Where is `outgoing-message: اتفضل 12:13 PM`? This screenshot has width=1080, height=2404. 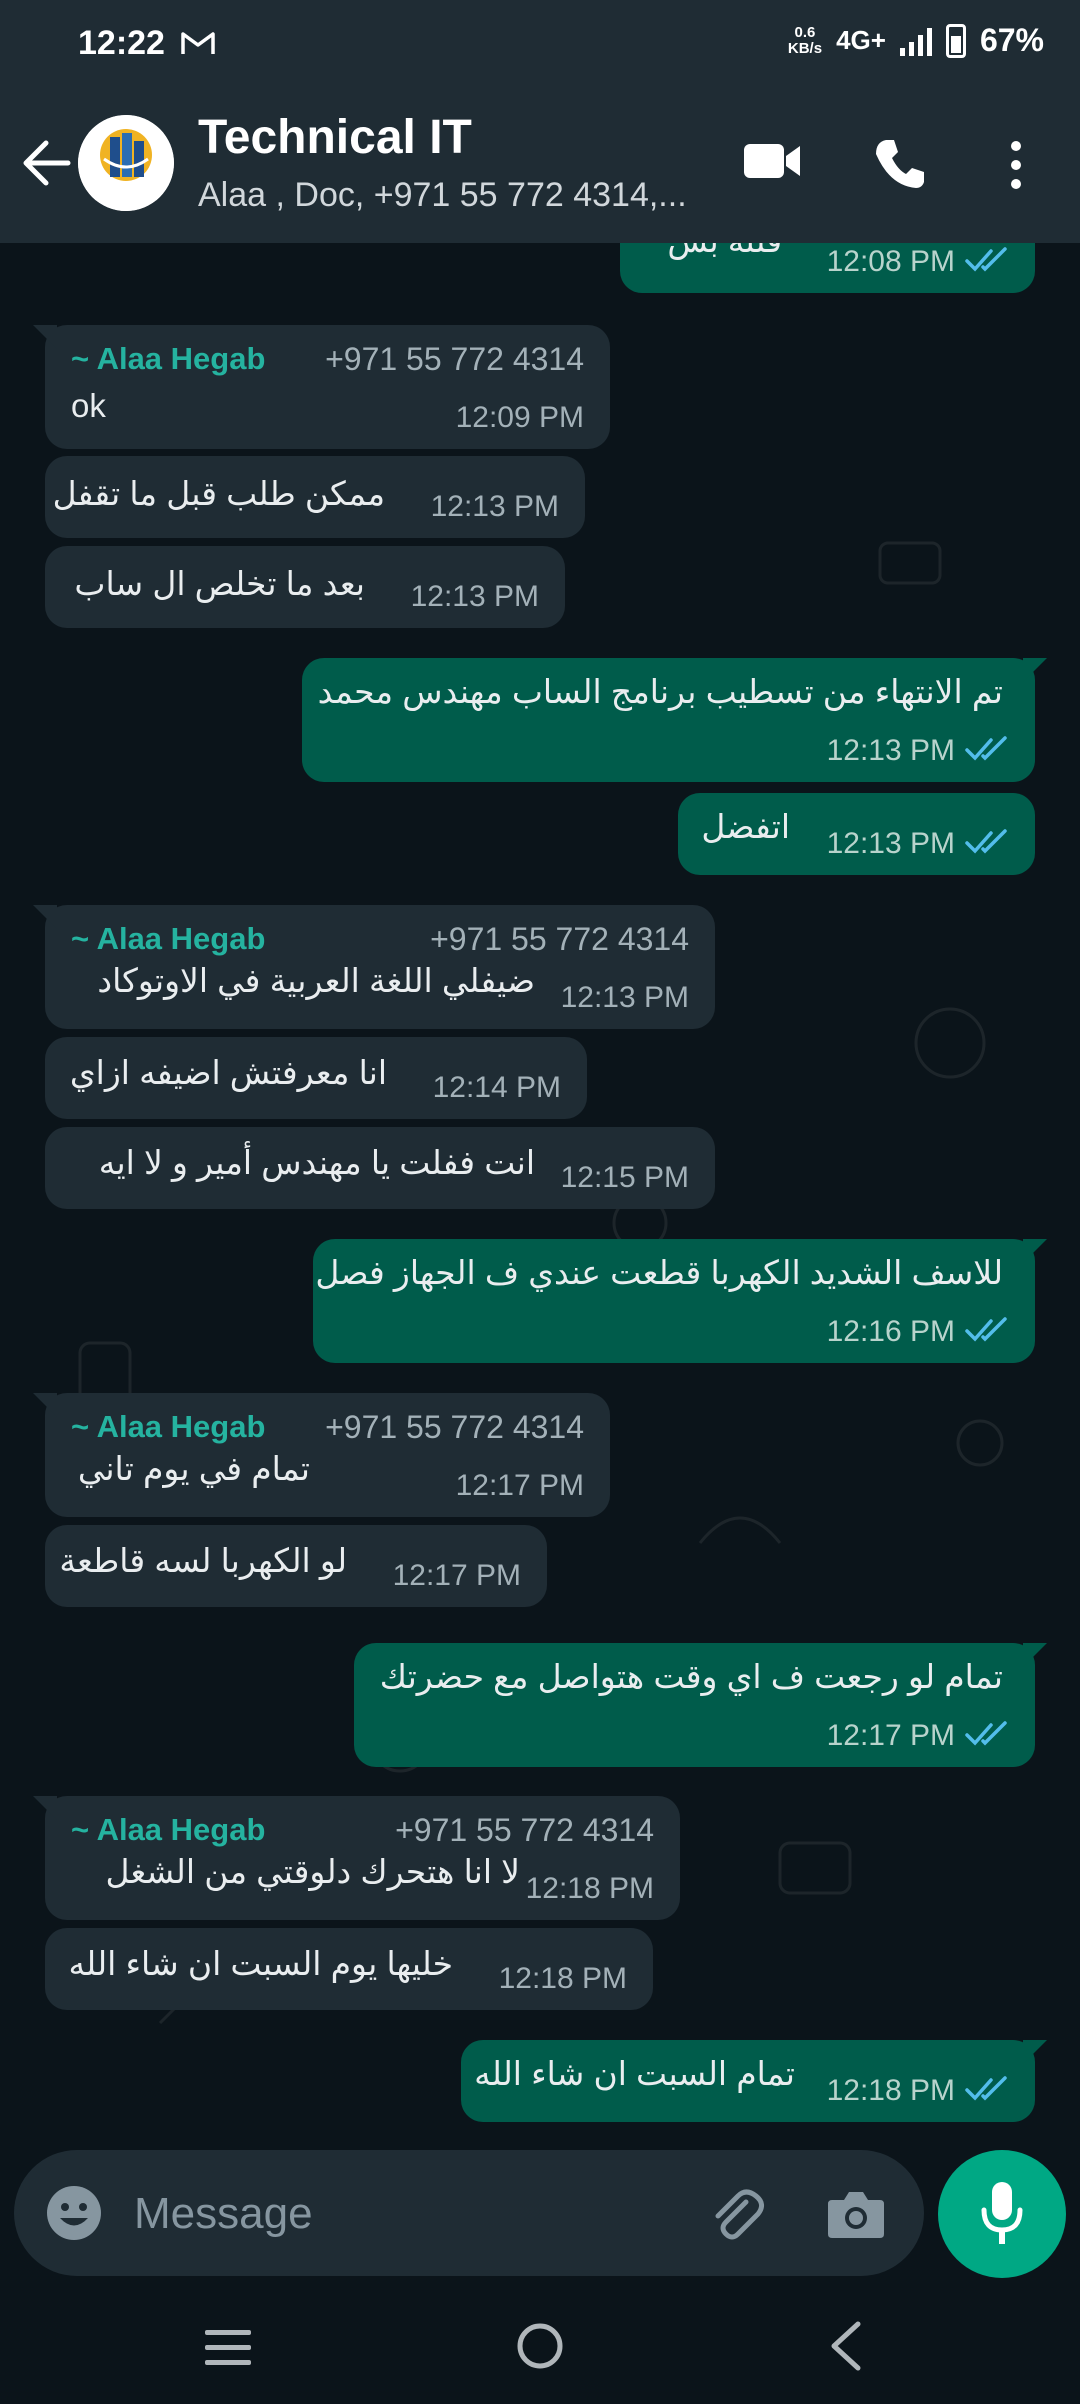 outgoing-message: اتفضل 12:13 PM is located at coordinates (856, 834).